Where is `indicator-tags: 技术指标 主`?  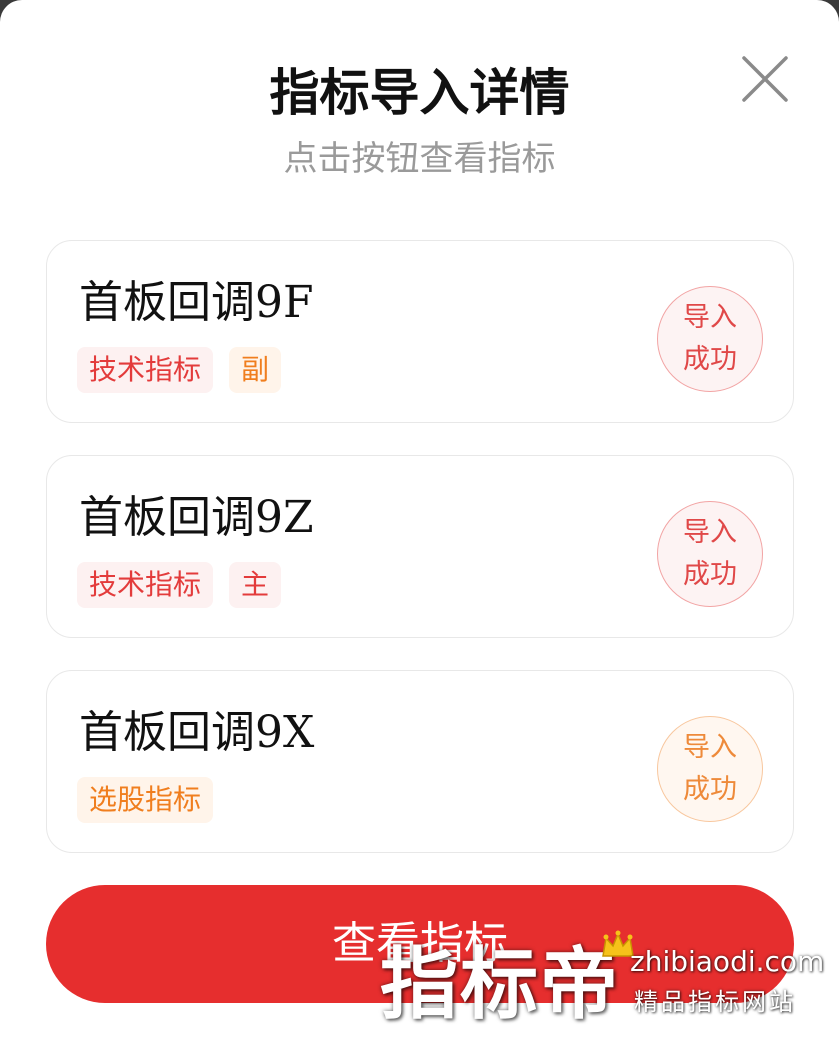 indicator-tags: 技术指标 主 is located at coordinates (179, 585).